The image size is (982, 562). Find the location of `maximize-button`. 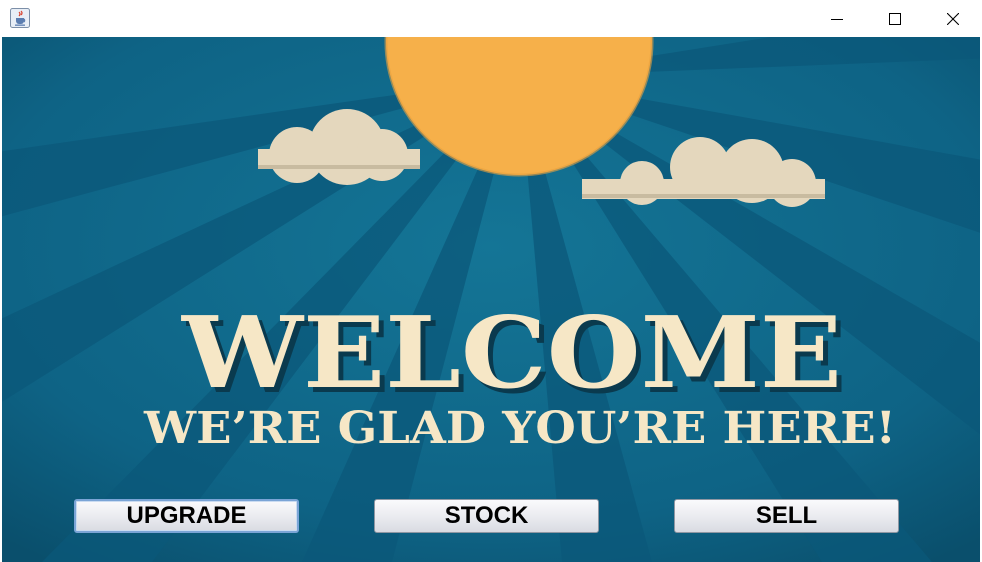

maximize-button is located at coordinates (895, 18).